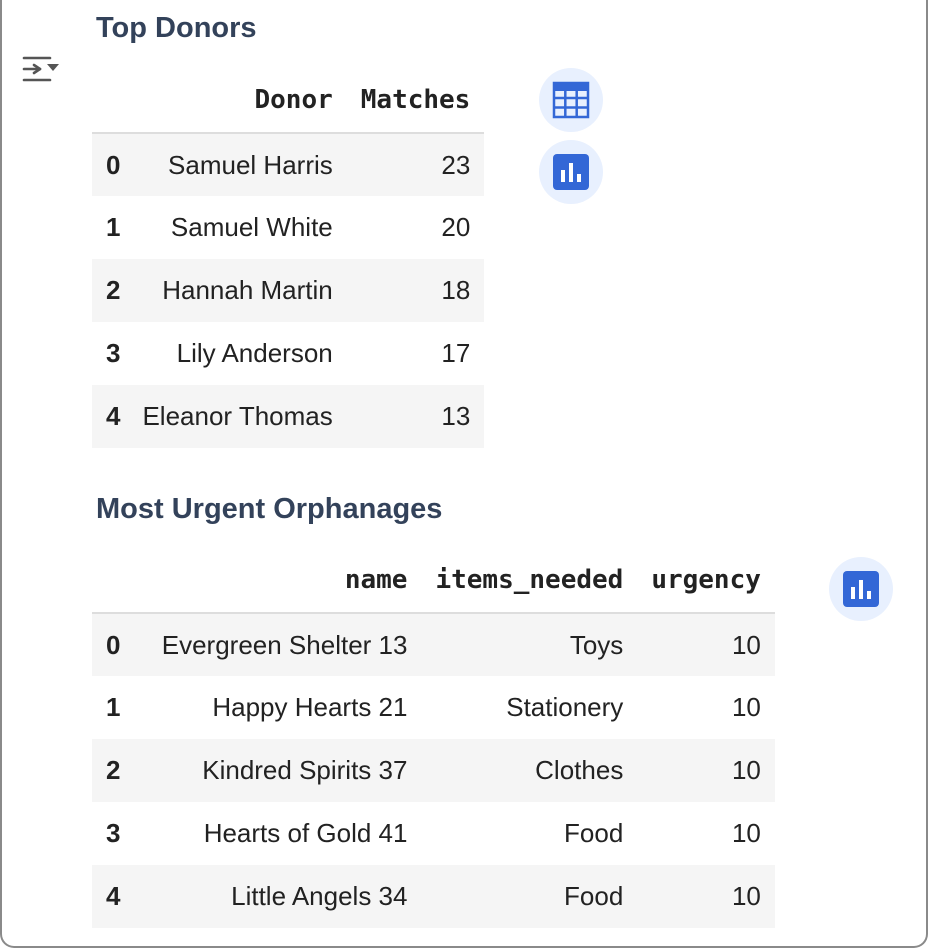  Describe the element at coordinates (579, 770) in the screenshot. I see `items-needed-cell: Clothes` at that location.